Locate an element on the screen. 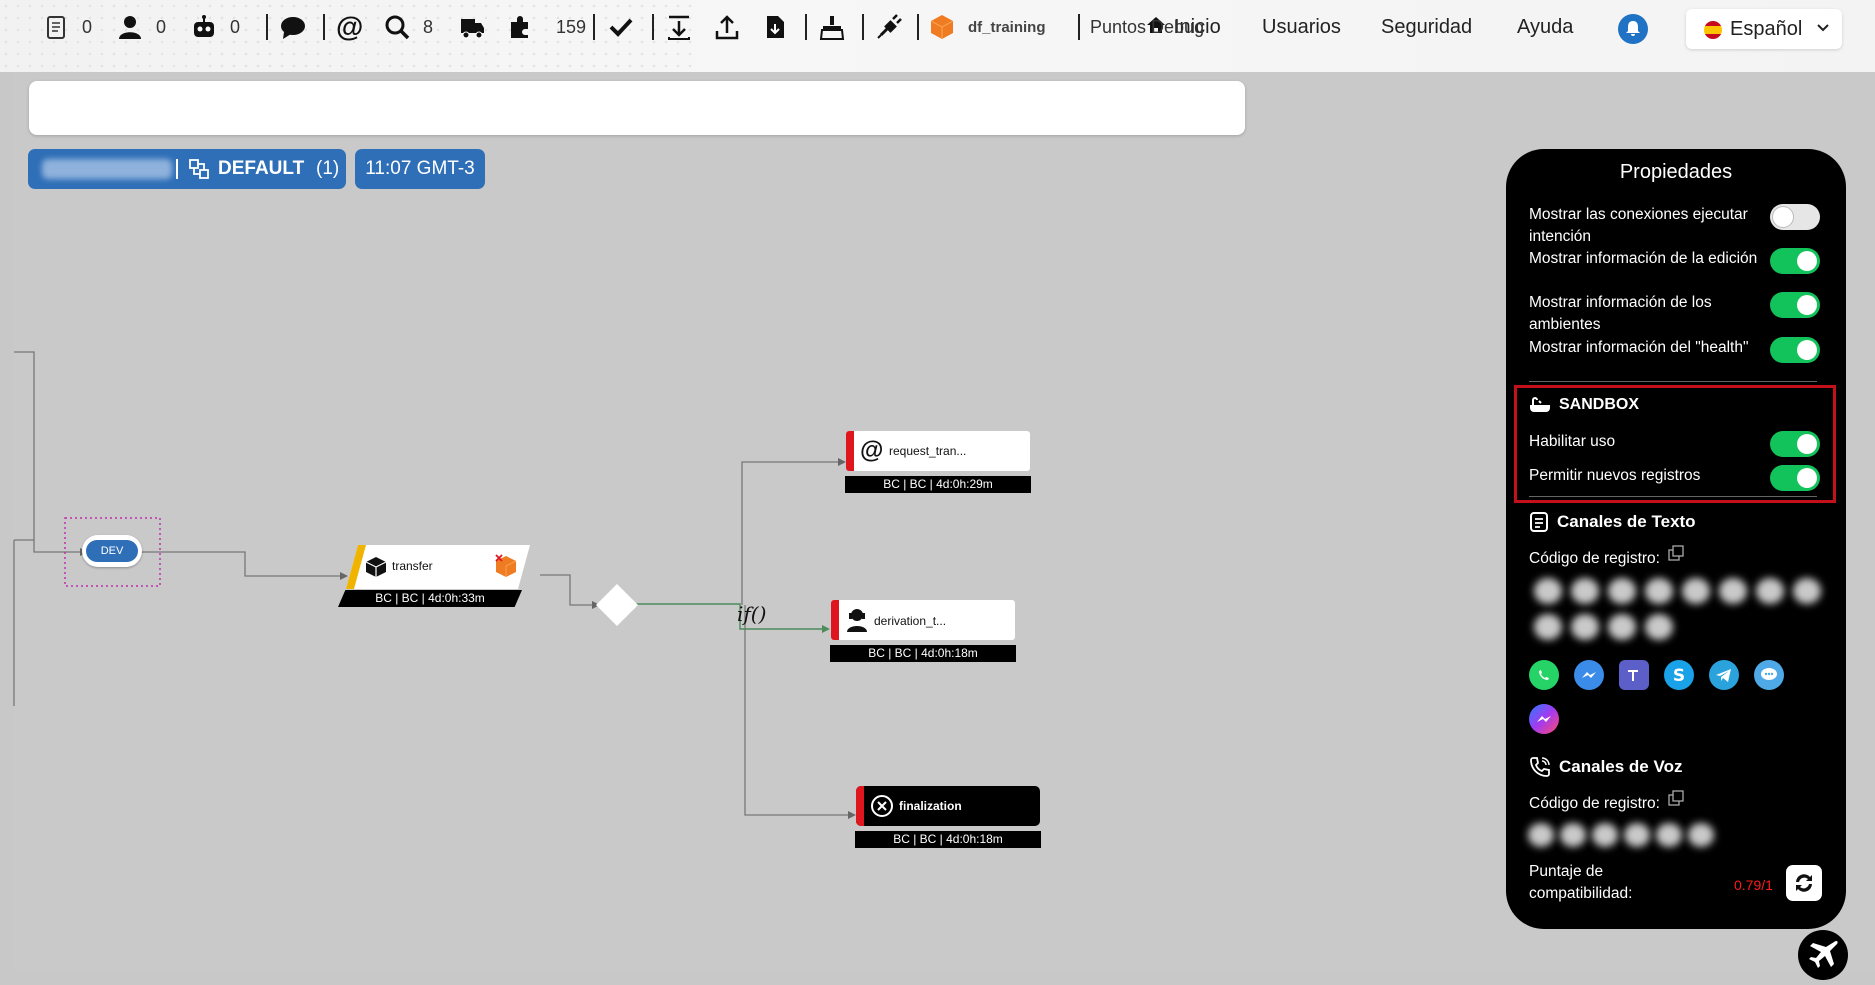 This screenshot has width=1875, height=985. intents-button: @ is located at coordinates (349, 27).